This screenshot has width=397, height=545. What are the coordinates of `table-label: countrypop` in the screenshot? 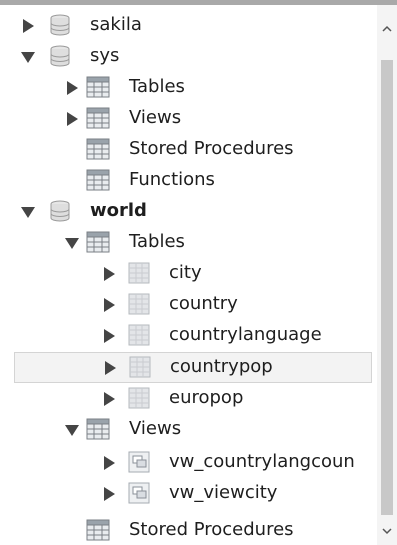 It's located at (221, 366).